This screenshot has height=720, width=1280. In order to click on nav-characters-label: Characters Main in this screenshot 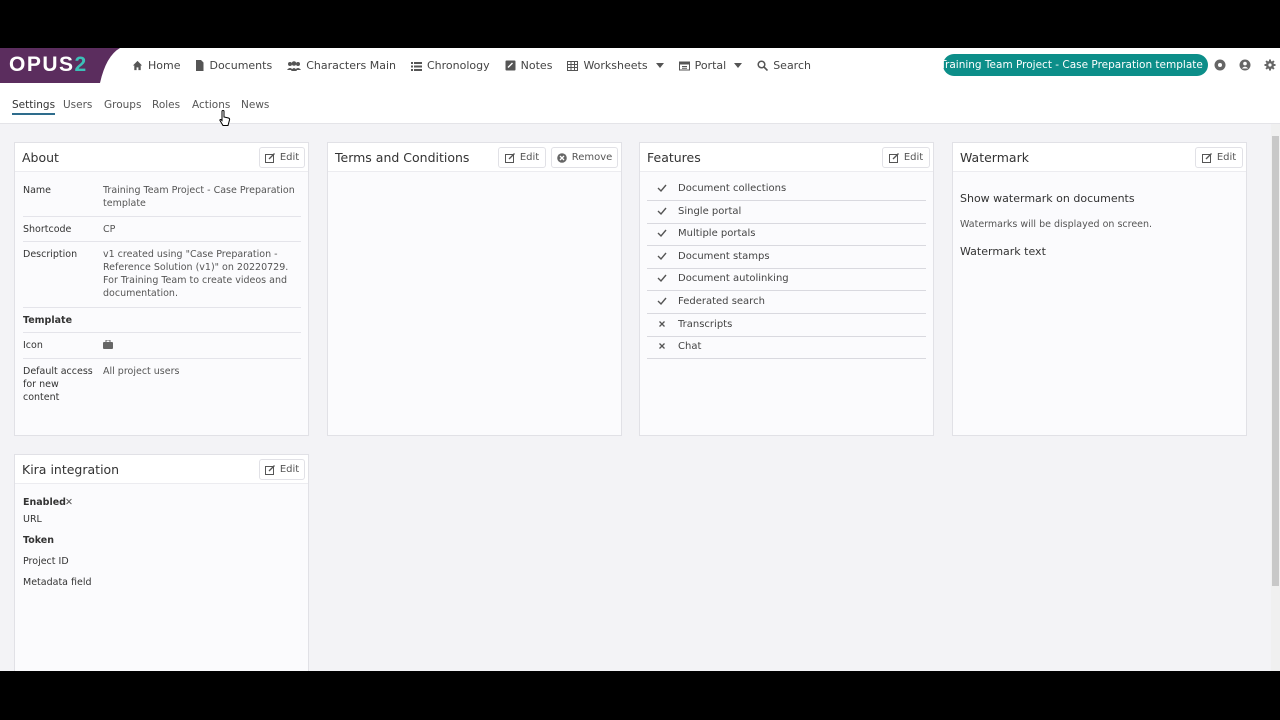, I will do `click(351, 65)`.